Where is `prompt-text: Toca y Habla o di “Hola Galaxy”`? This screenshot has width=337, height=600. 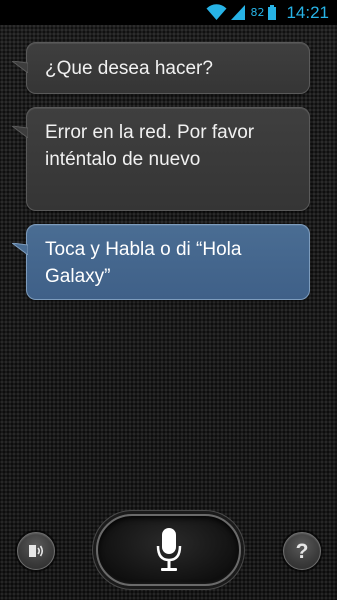
prompt-text: Toca y Habla o di “Hola Galaxy” is located at coordinates (143, 263).